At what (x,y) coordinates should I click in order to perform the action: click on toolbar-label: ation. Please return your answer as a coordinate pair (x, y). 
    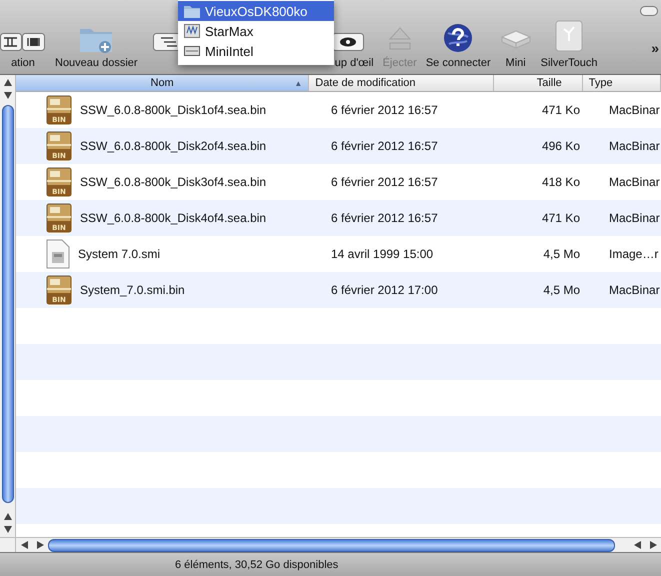
    Looking at the image, I should click on (23, 63).